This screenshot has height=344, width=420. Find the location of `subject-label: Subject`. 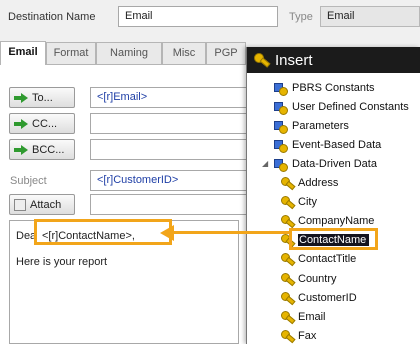

subject-label: Subject is located at coordinates (28, 181).